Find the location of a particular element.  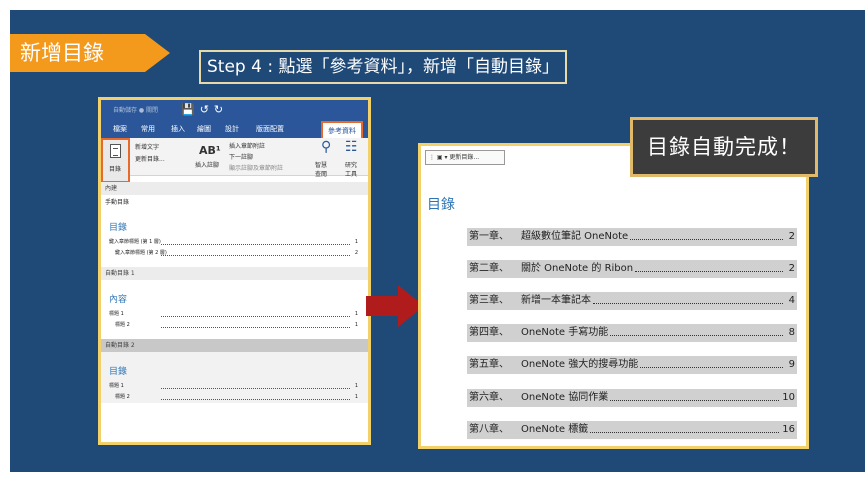

toc-chapter: 第六章、 is located at coordinates (489, 397).